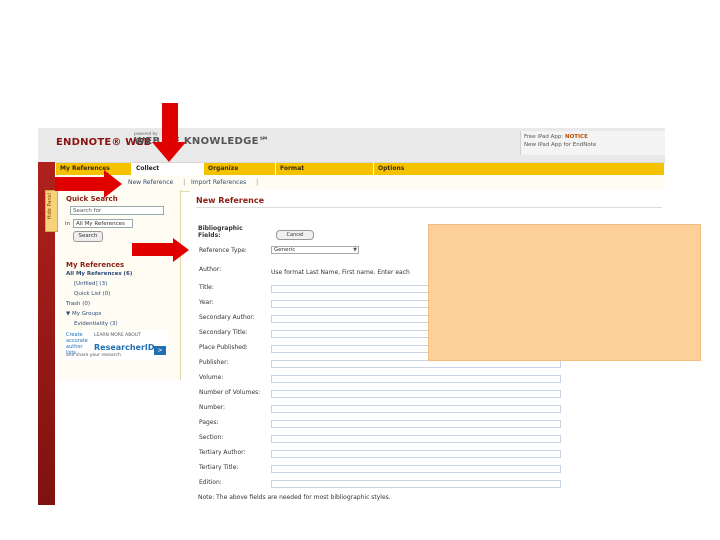 The image size is (720, 540). Describe the element at coordinates (117, 335) in the screenshot. I see `researcherid-learn: LEARN MORE ABOUT` at that location.